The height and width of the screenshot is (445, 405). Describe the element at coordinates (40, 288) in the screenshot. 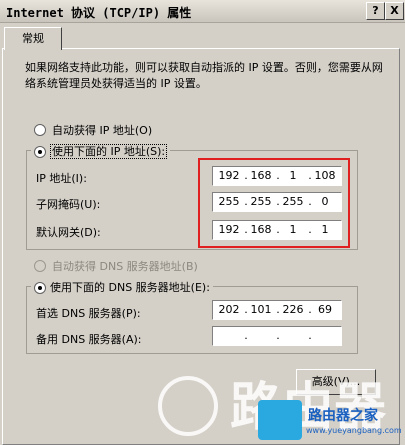

I see `manual-dns-radio` at that location.